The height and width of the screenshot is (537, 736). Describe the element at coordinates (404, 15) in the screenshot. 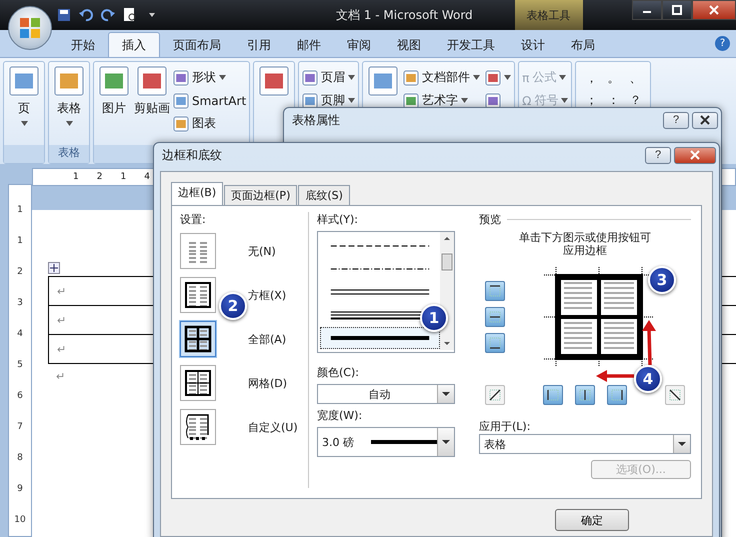

I see `window-title: 文档 1 - Microsoft Word` at that location.